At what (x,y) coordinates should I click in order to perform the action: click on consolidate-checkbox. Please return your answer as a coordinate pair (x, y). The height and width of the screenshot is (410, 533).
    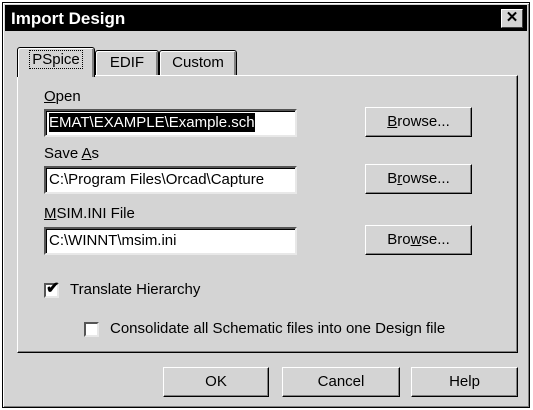
    Looking at the image, I should click on (91, 329).